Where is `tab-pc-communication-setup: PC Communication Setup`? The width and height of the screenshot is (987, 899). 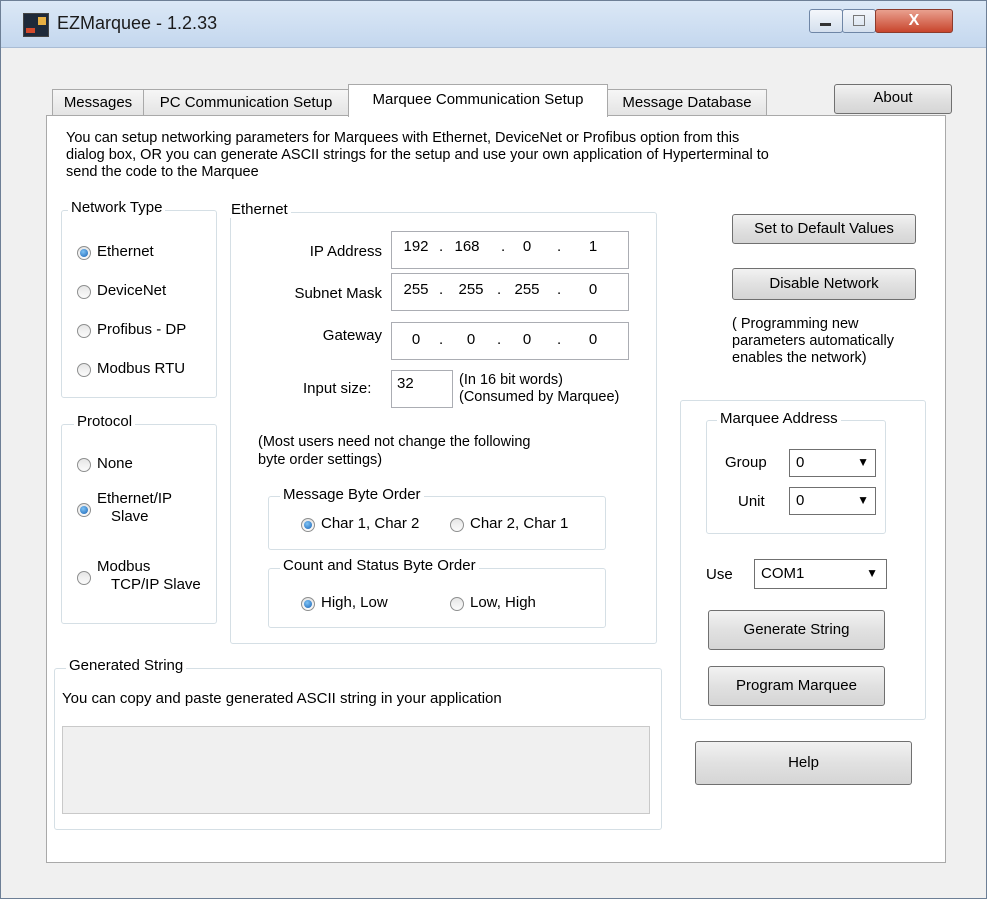 tab-pc-communication-setup: PC Communication Setup is located at coordinates (246, 102).